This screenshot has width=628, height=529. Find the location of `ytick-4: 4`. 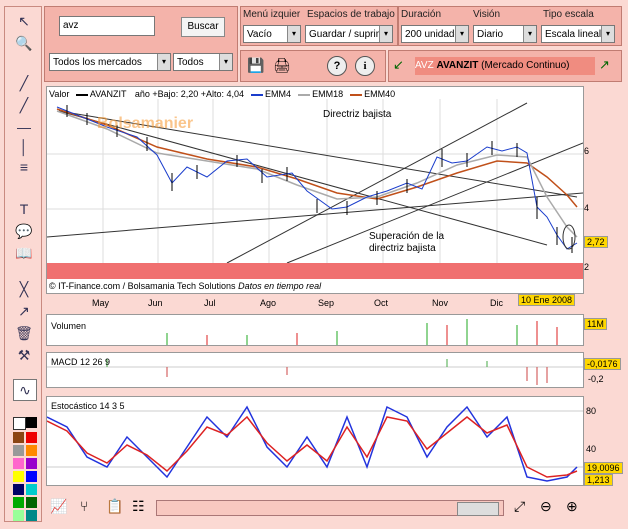

ytick-4: 4 is located at coordinates (587, 208).